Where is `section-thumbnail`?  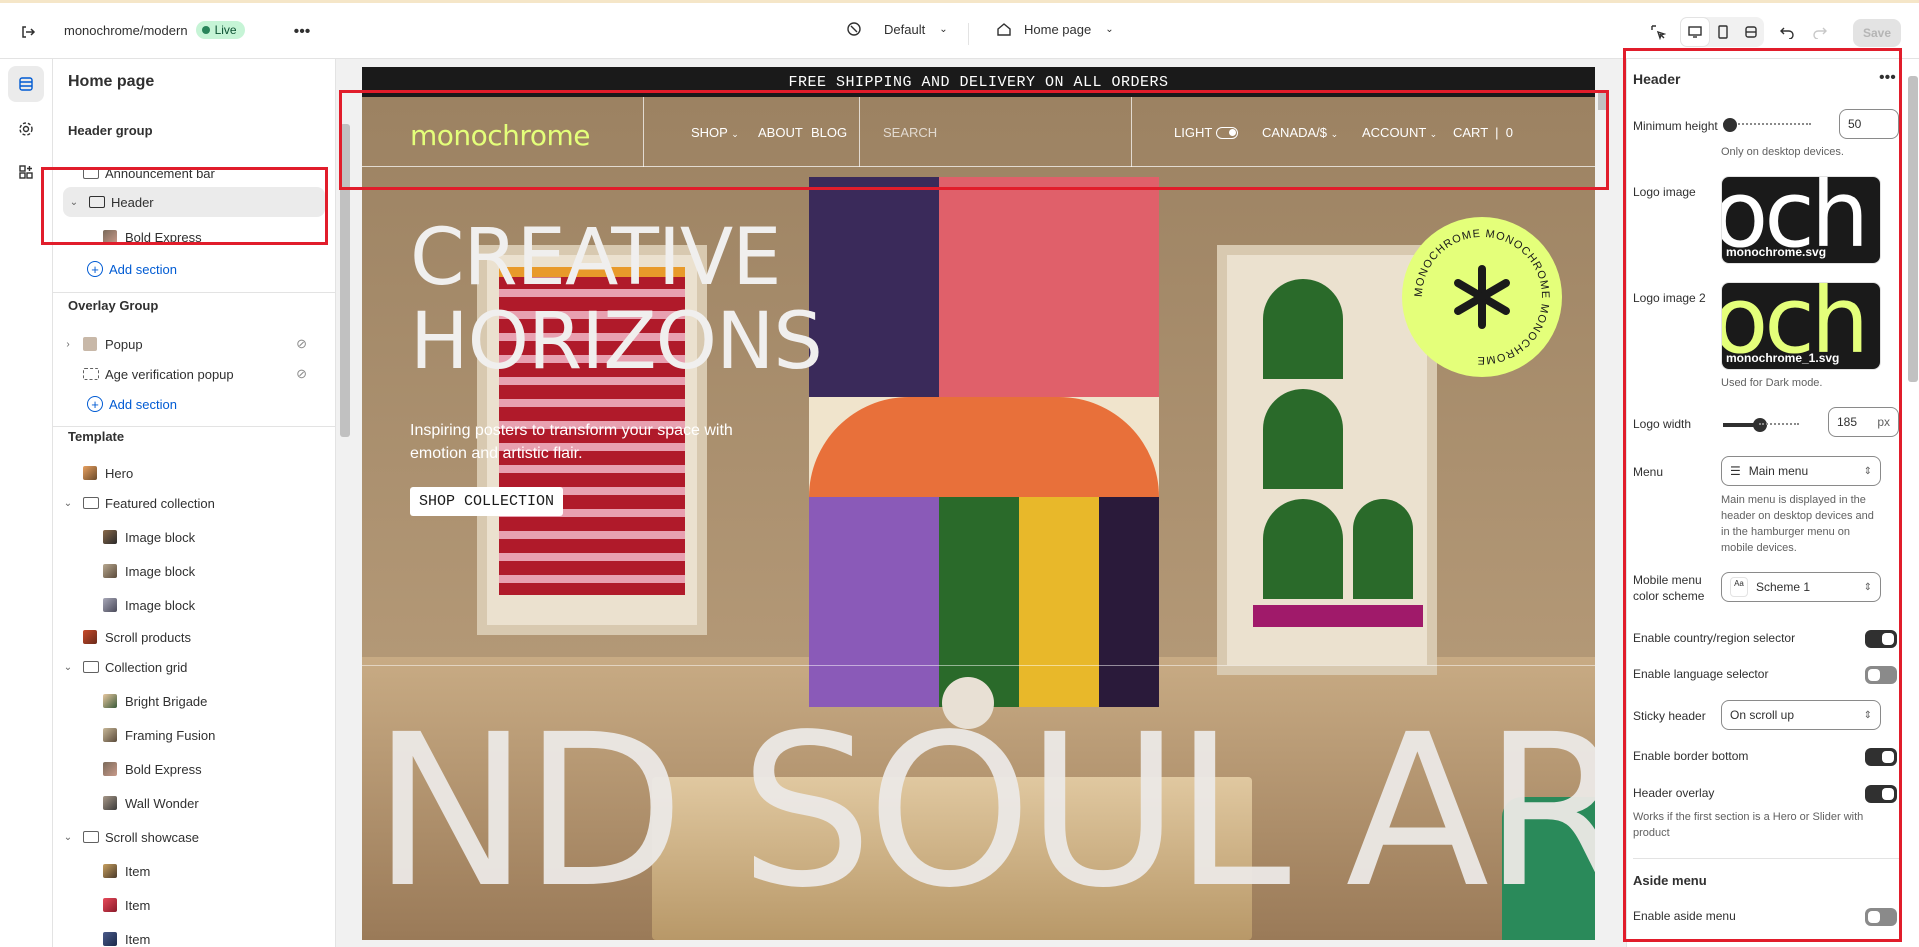 section-thumbnail is located at coordinates (90, 637).